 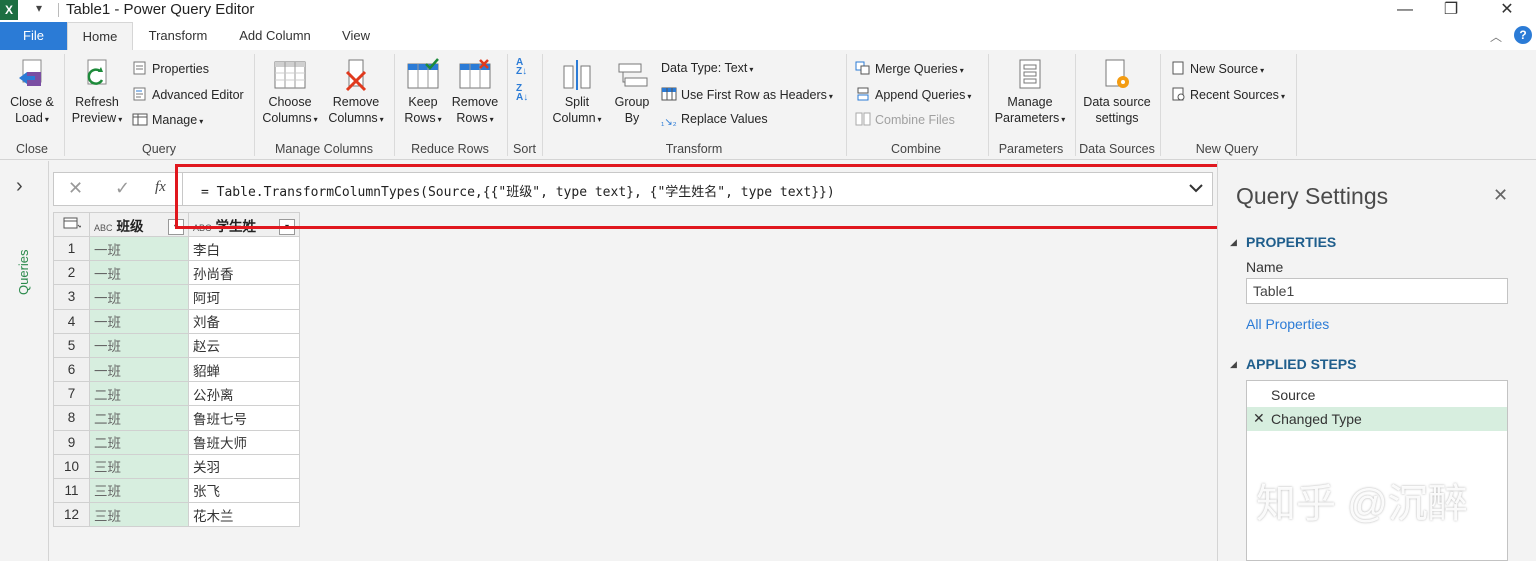 I want to click on sort-ascending-icon: A Z↓, so click(x=526, y=68).